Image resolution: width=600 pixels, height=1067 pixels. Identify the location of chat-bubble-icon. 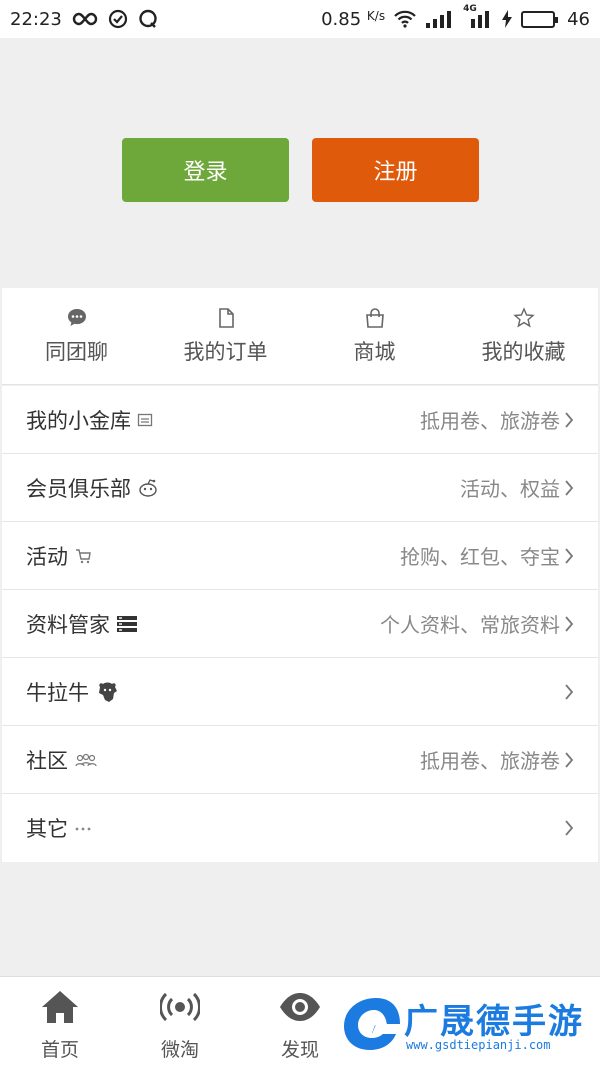
(77, 318).